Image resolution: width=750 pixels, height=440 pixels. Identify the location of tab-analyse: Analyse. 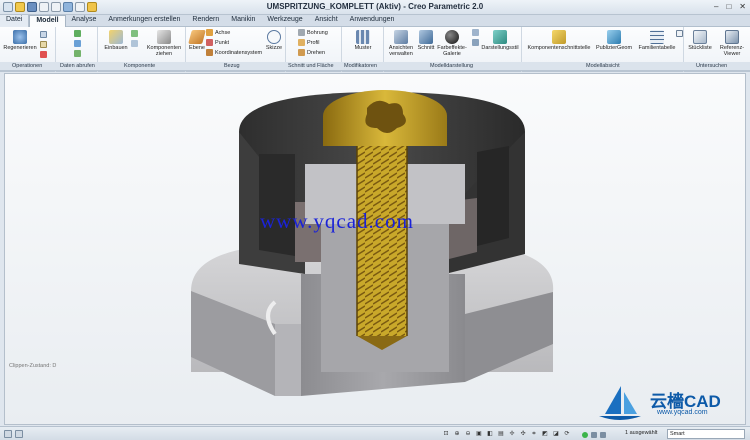
(84, 21).